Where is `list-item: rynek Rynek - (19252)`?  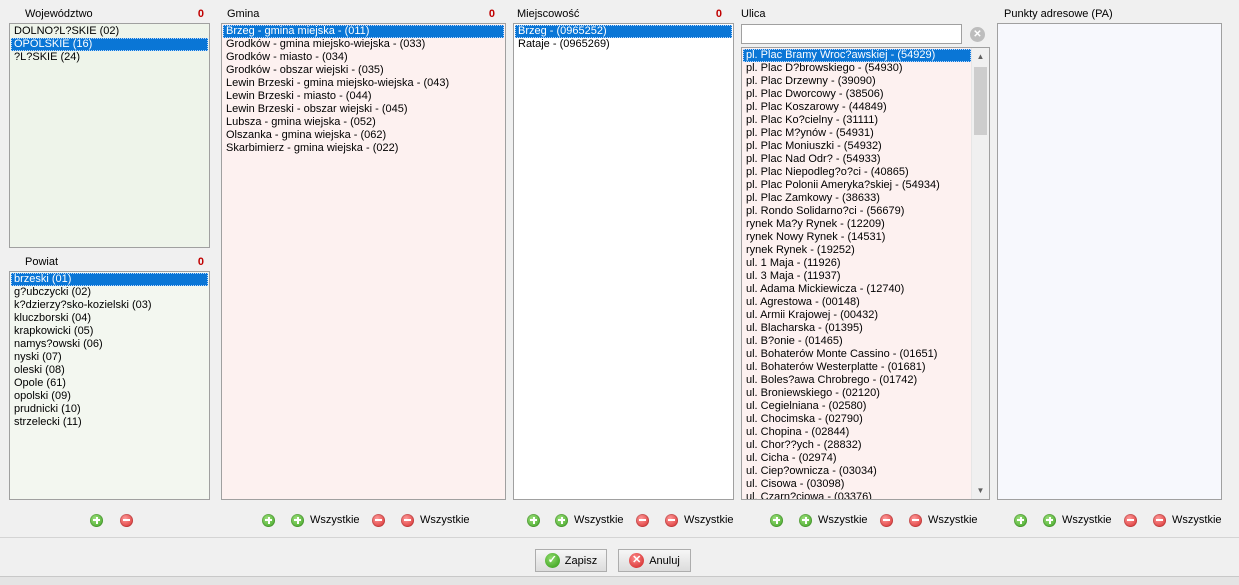 list-item: rynek Rynek - (19252) is located at coordinates (857, 250).